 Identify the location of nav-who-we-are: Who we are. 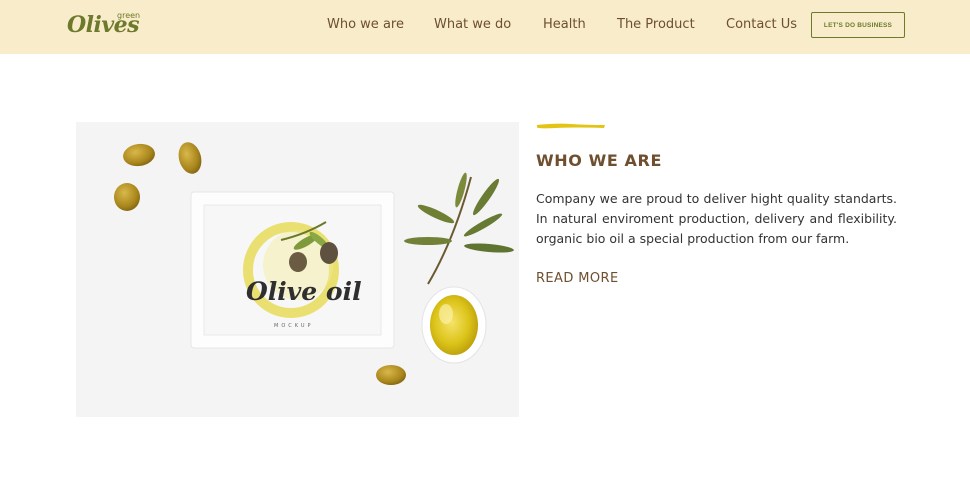
(365, 24).